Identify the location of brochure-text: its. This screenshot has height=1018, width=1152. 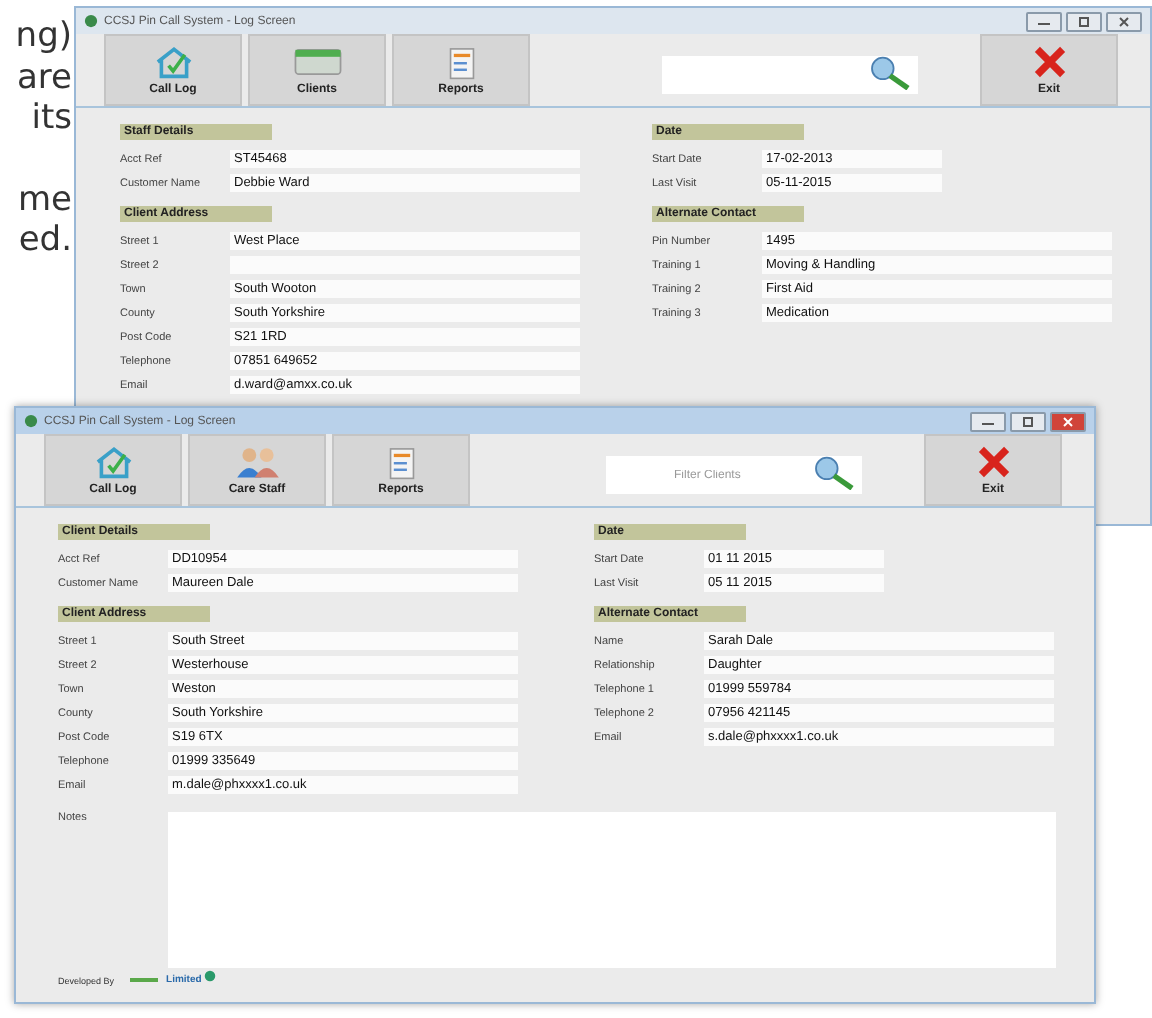
(51, 118).